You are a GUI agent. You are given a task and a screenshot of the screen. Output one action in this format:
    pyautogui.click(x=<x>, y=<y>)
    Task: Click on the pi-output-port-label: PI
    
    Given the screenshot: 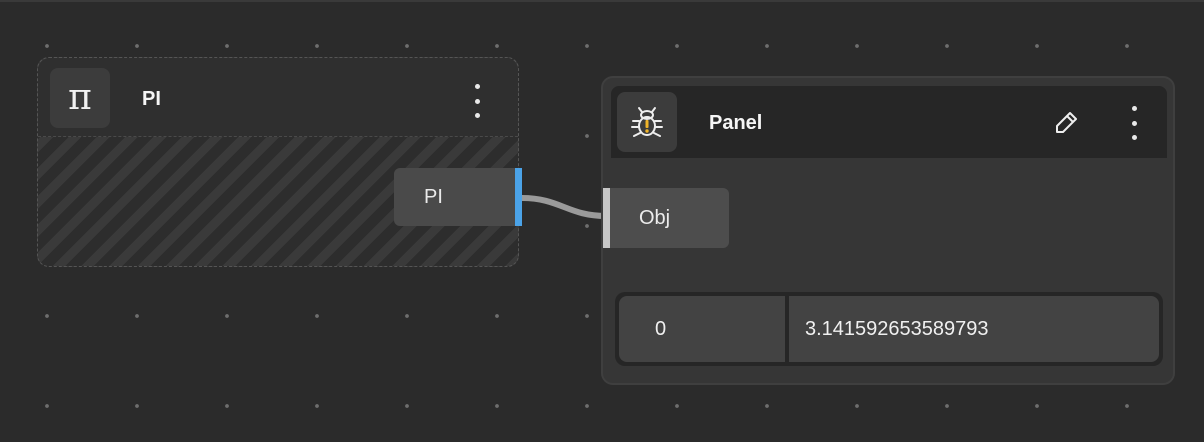 What is the action you would take?
    pyautogui.click(x=433, y=196)
    